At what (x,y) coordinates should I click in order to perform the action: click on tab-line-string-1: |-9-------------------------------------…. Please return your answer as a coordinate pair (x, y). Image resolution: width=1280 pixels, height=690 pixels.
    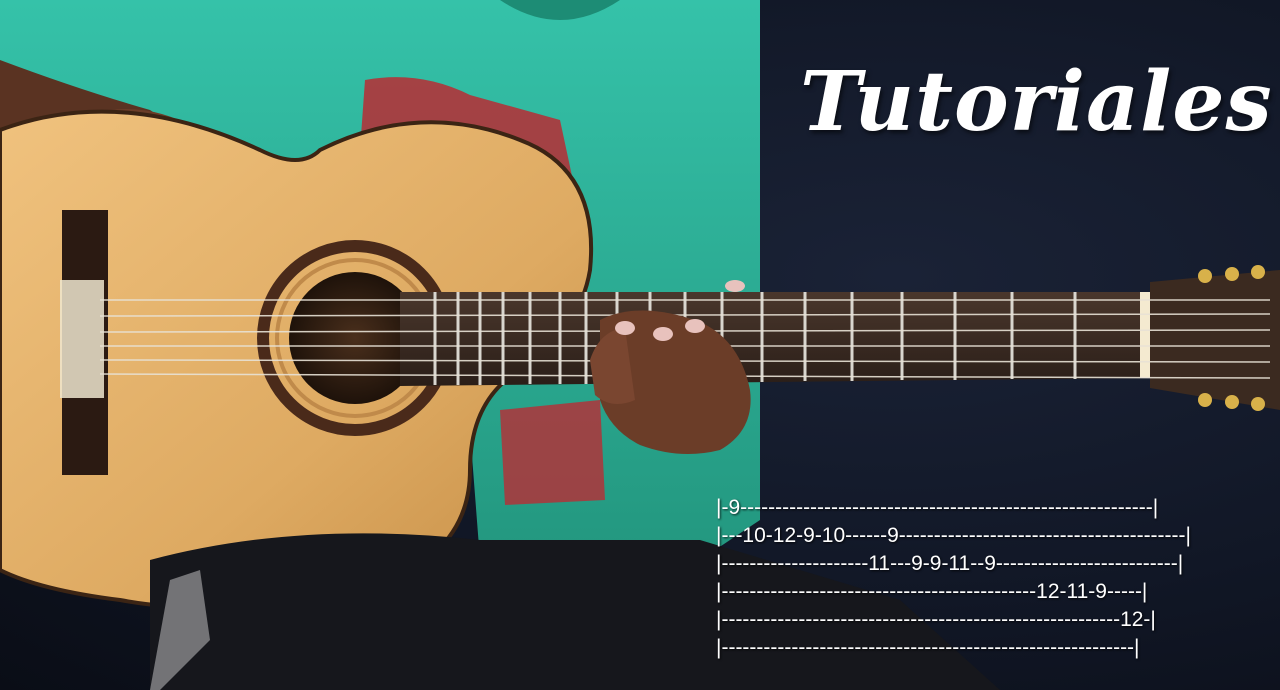
    Looking at the image, I should click on (937, 507).